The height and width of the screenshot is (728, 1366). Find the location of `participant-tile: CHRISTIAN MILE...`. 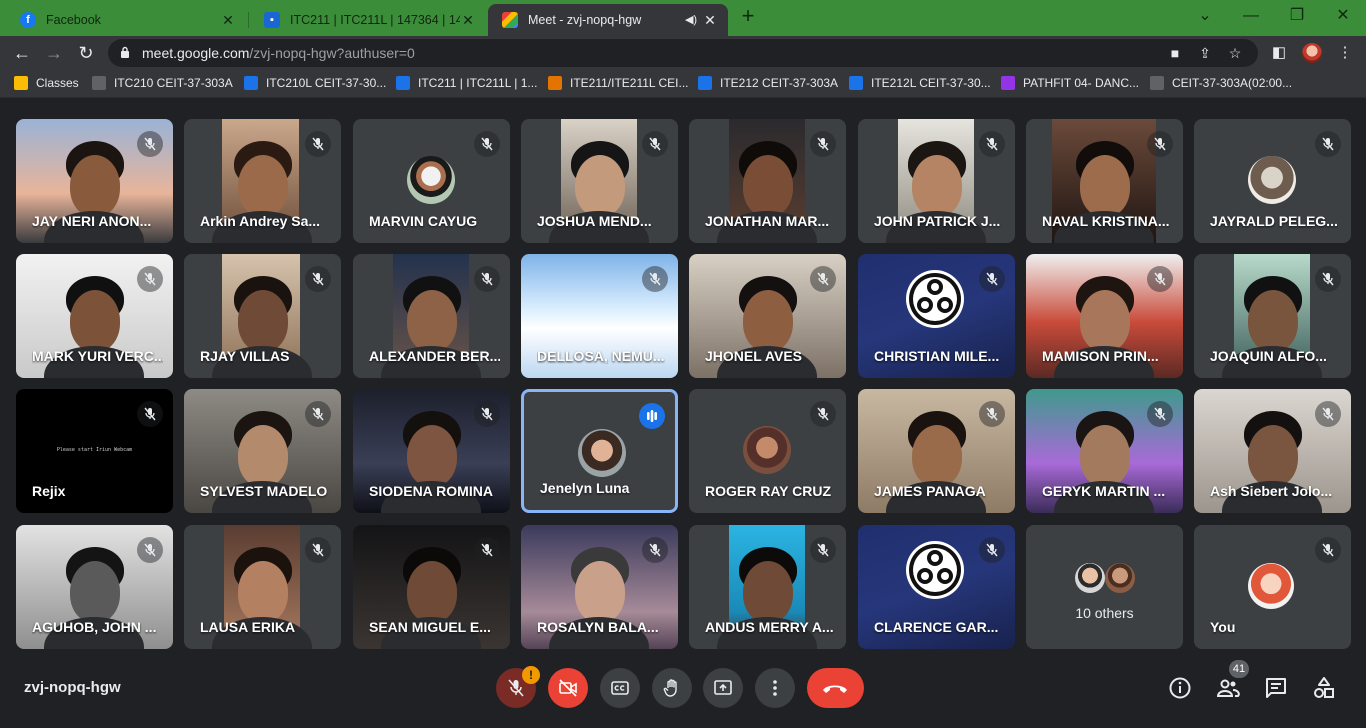

participant-tile: CHRISTIAN MILE... is located at coordinates (936, 316).